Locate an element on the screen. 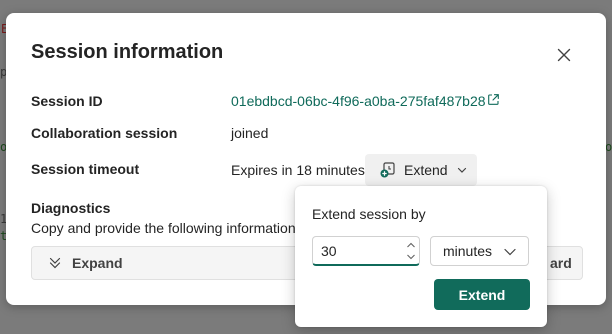 The height and width of the screenshot is (334, 612). dialog-title: Session information is located at coordinates (127, 52).